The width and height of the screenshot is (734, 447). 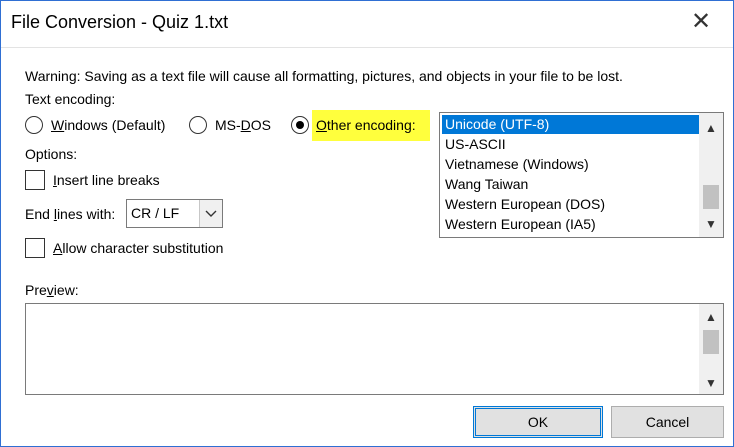 I want to click on list-item: US-ASCII, so click(x=571, y=144).